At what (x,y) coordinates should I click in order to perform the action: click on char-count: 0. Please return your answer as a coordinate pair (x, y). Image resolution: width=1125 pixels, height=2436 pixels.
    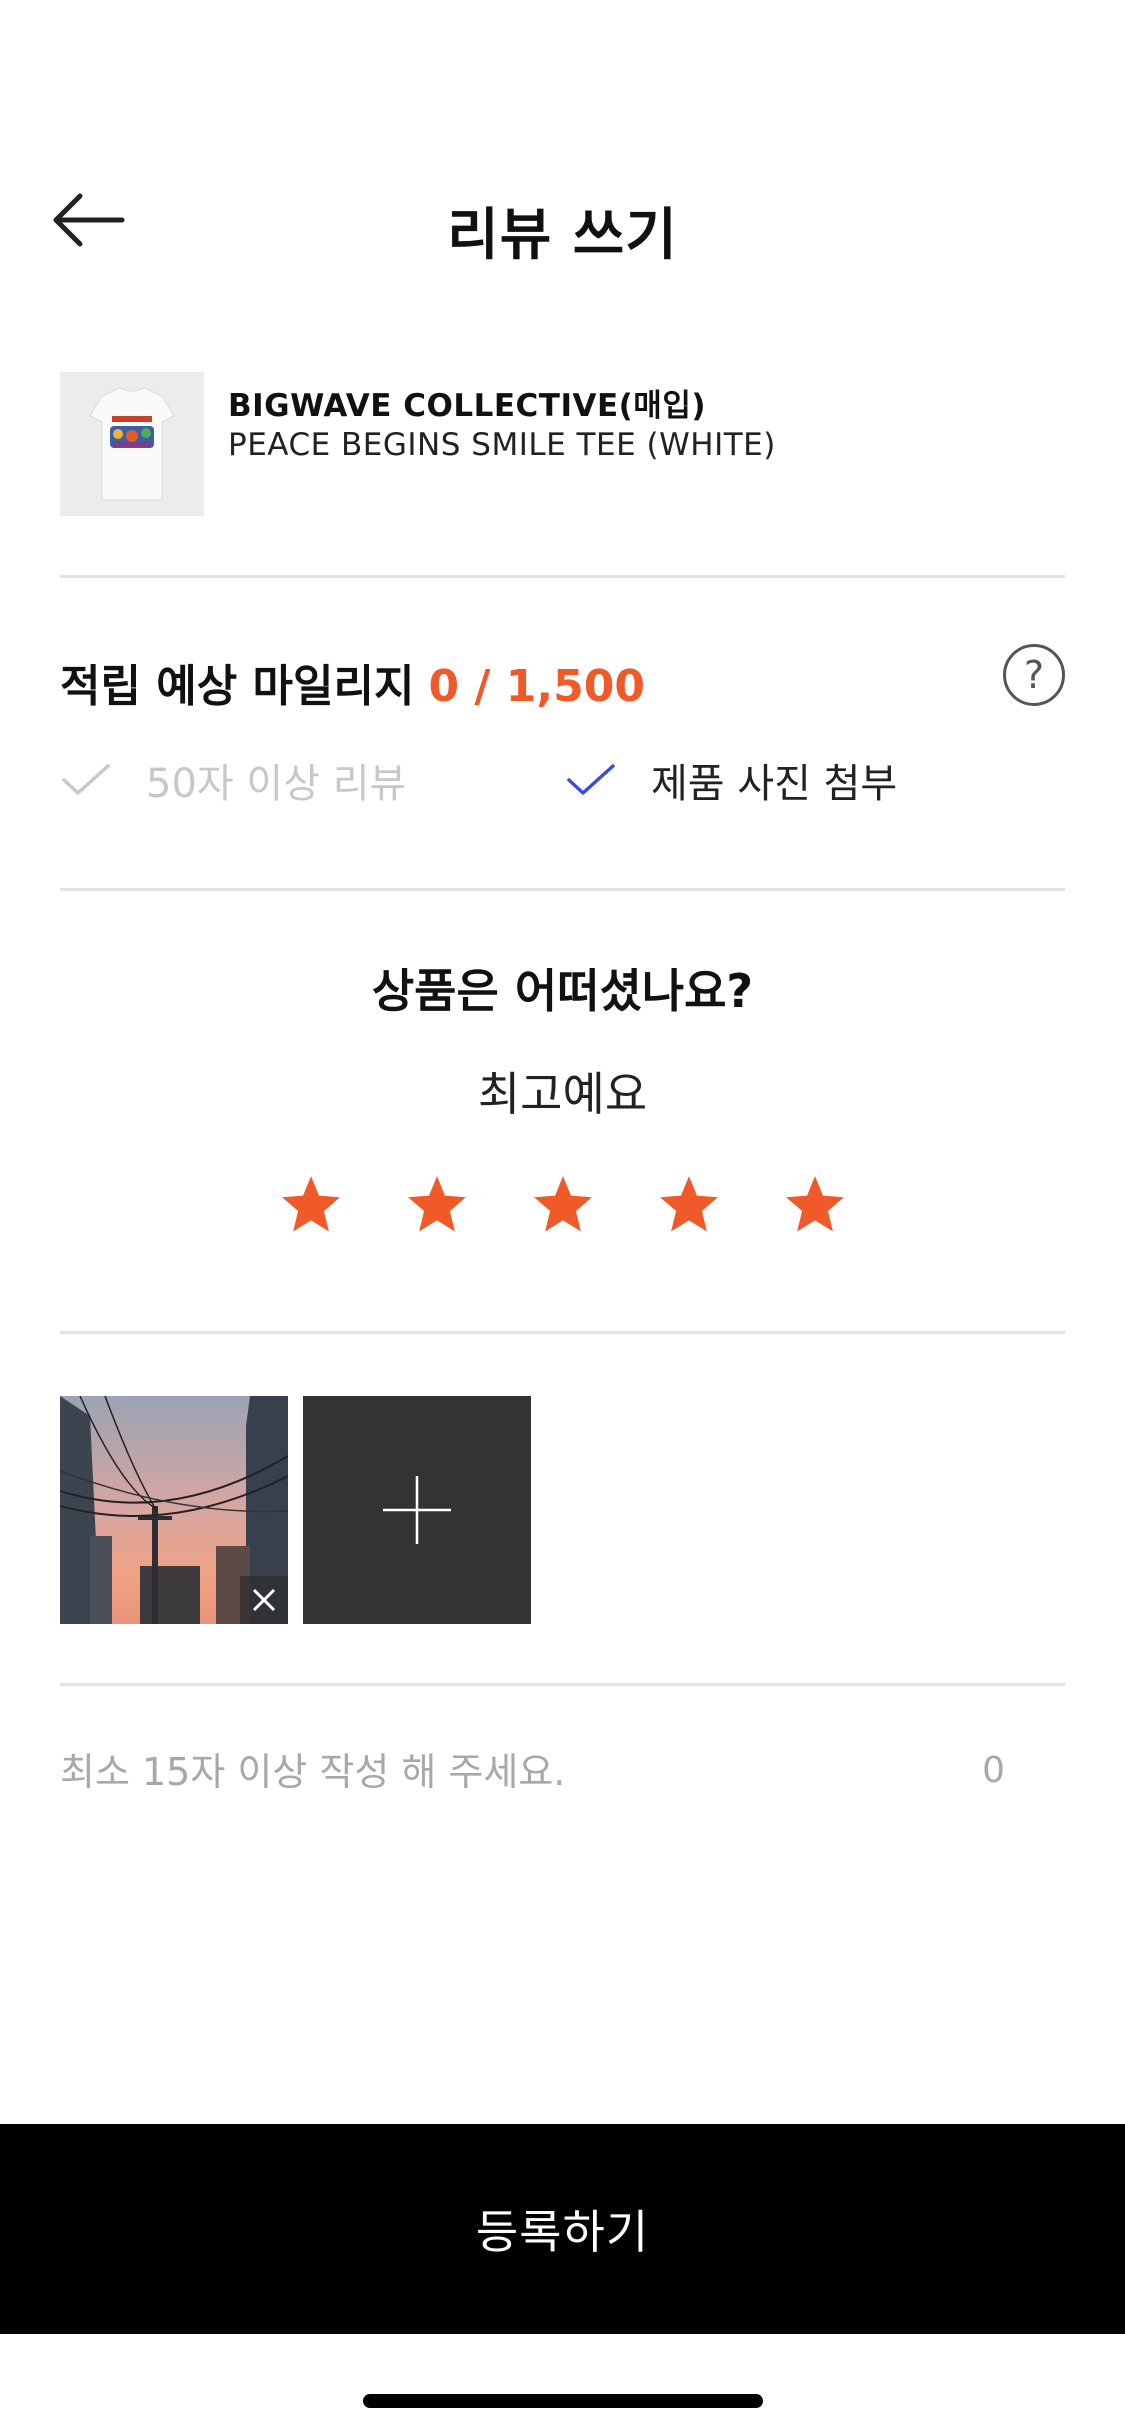
    Looking at the image, I should click on (993, 1770).